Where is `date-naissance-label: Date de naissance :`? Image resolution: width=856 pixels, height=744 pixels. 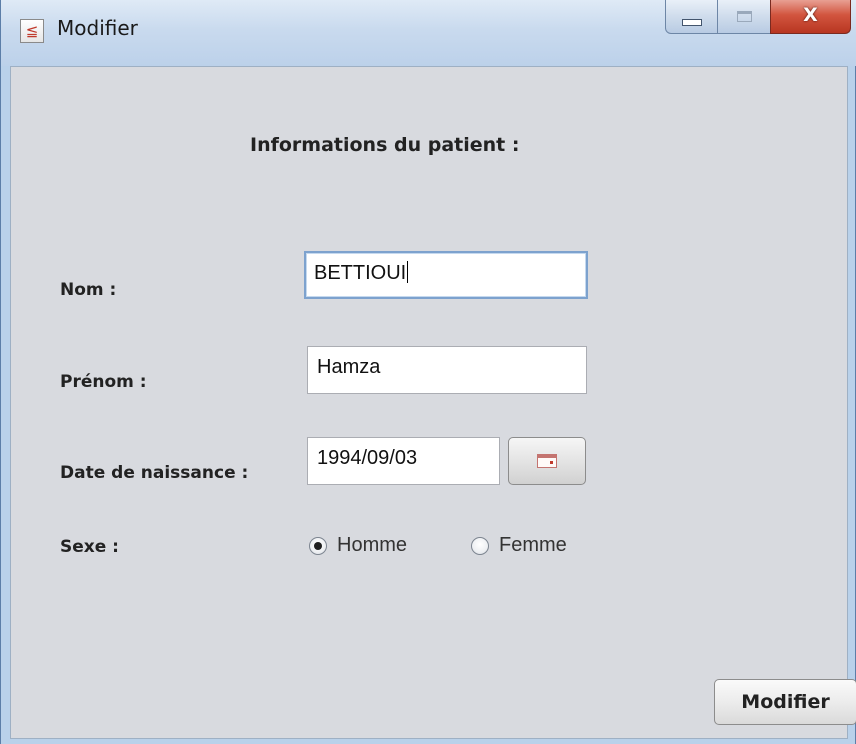
date-naissance-label: Date de naissance : is located at coordinates (154, 473).